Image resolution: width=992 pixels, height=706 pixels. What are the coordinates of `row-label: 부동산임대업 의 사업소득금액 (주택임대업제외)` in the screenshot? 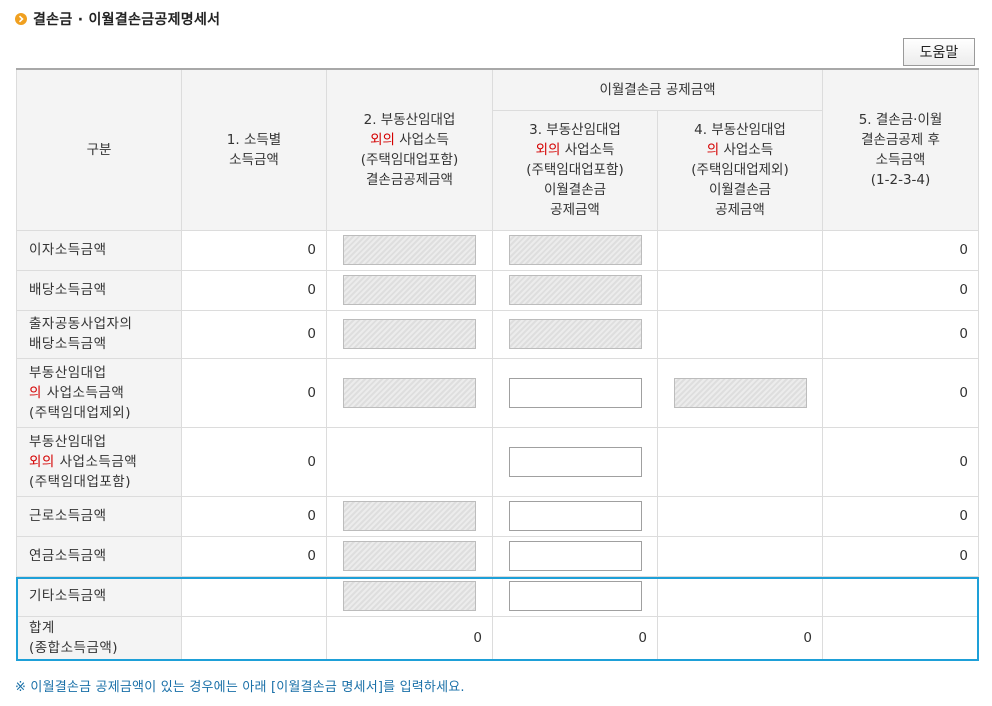 It's located at (99, 392).